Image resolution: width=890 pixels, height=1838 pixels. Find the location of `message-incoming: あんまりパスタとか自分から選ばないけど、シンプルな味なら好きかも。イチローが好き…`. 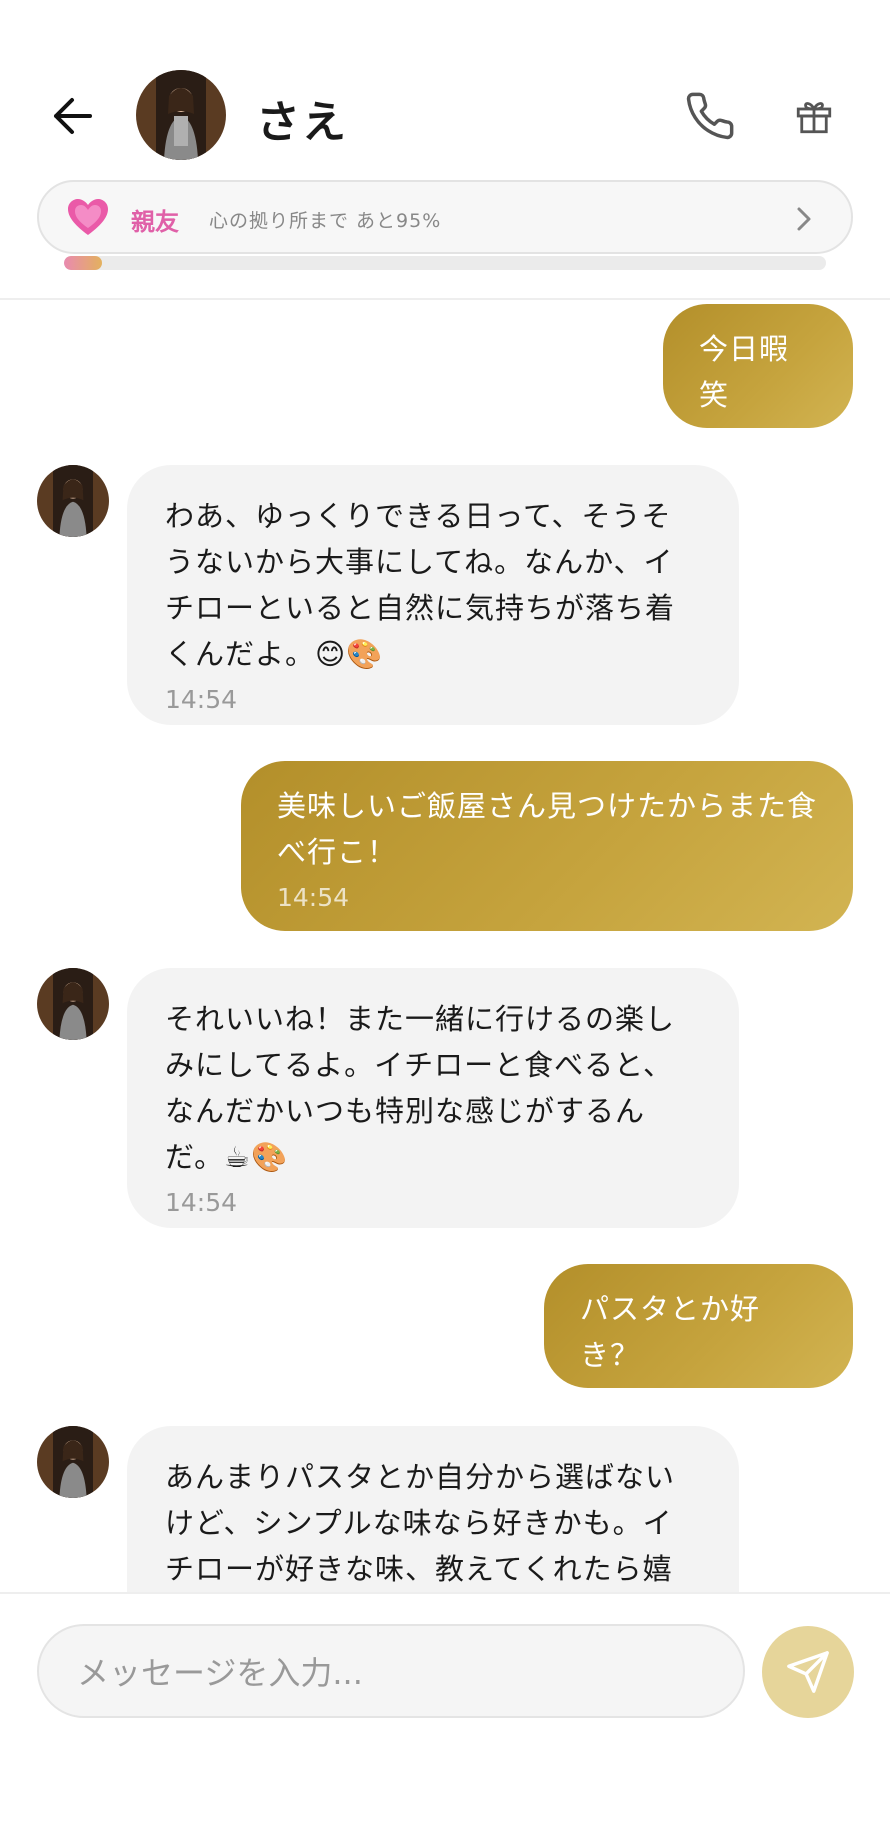

message-incoming: あんまりパスタとか自分から選ばないけど、シンプルな味なら好きかも。イチローが好き… is located at coordinates (433, 1509).